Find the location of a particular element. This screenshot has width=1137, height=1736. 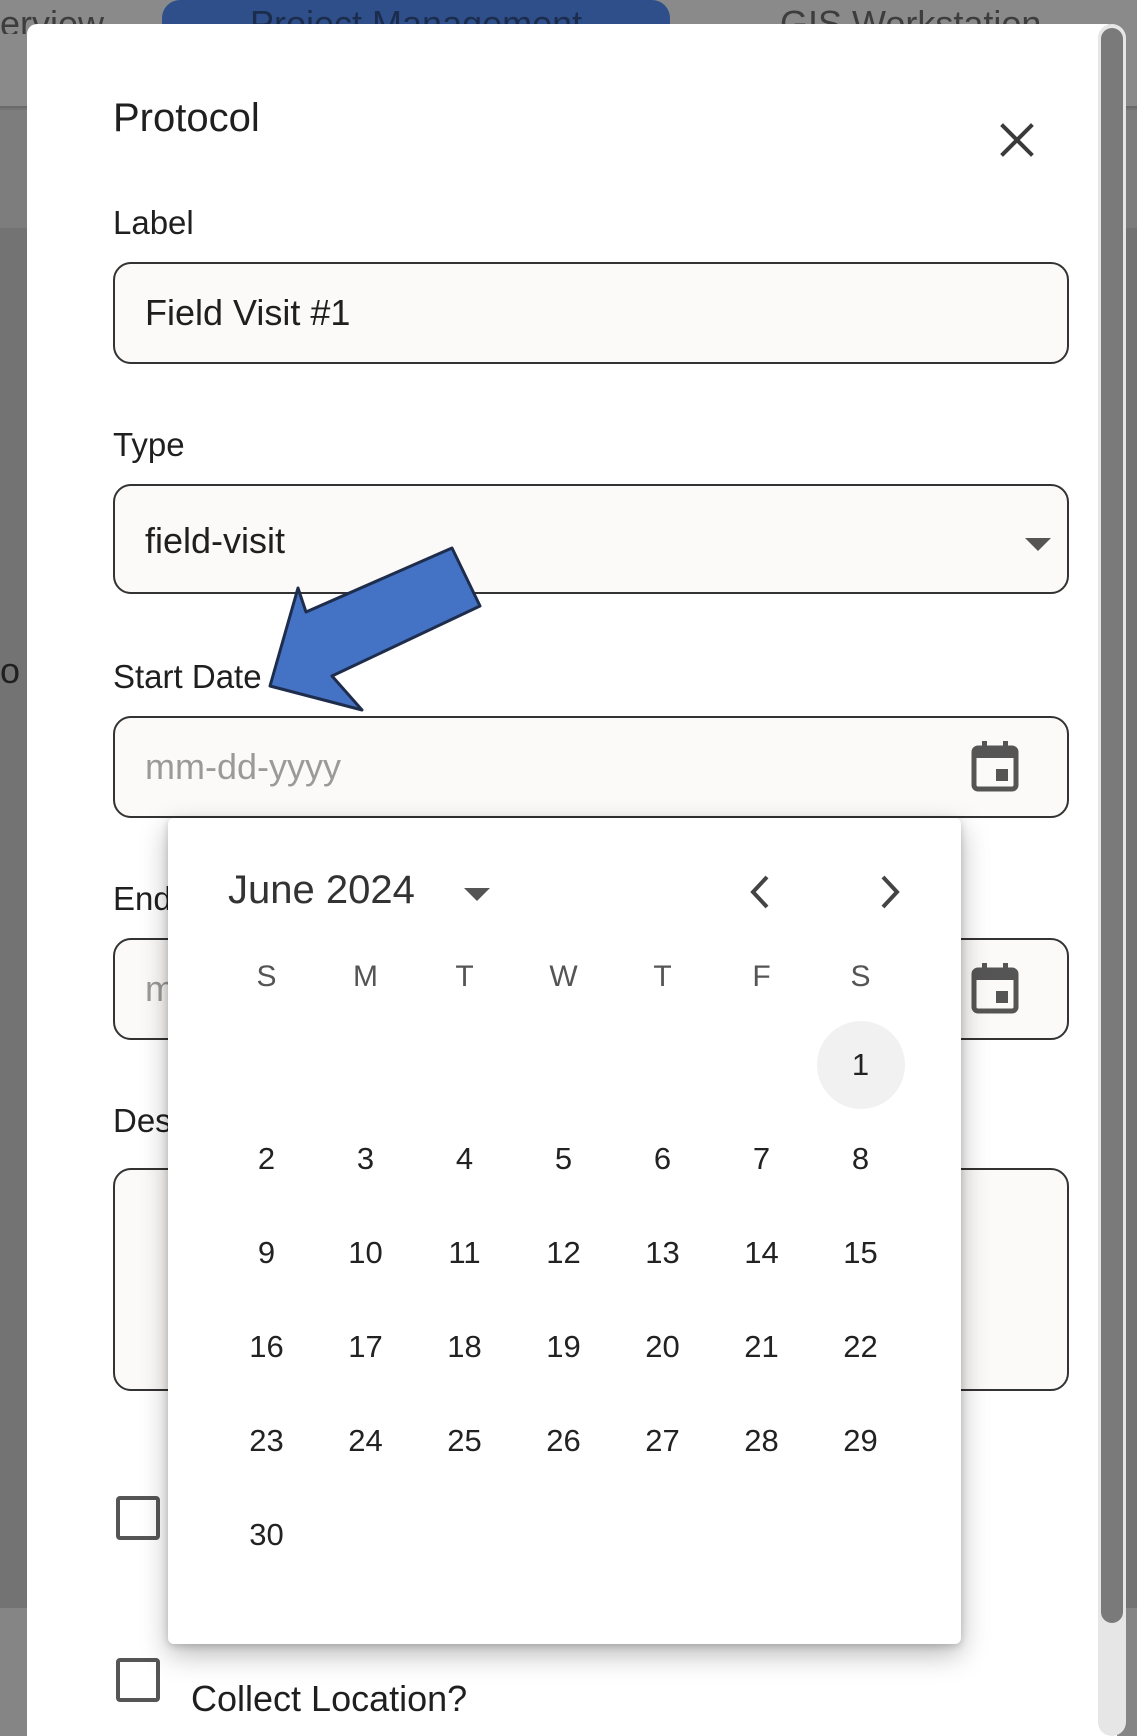

calendar-day-cell: 9 is located at coordinates (266, 1253).